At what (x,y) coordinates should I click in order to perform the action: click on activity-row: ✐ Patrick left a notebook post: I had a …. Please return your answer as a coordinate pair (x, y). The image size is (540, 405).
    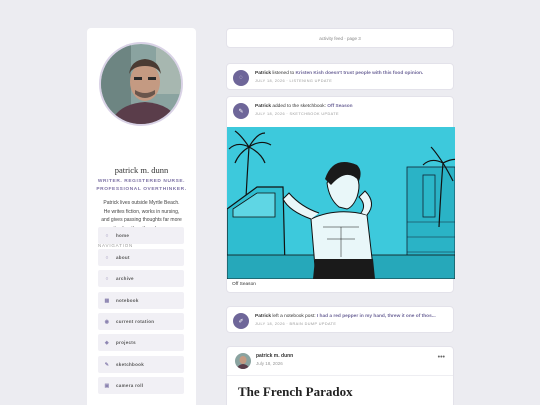
    Looking at the image, I should click on (340, 321).